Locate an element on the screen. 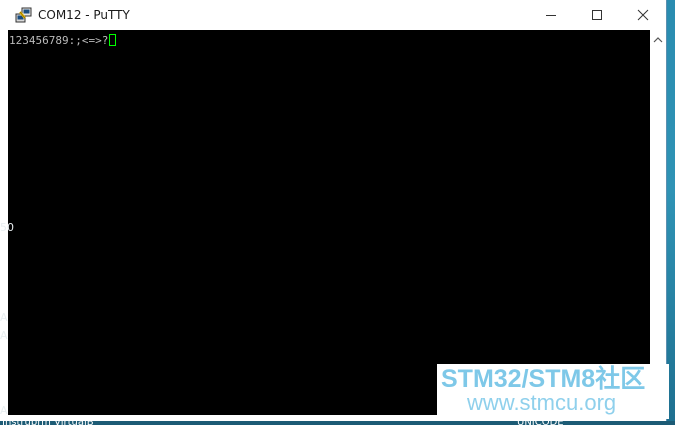 This screenshot has height=425, width=675. window-title: COM12 - PuTTY is located at coordinates (84, 15).